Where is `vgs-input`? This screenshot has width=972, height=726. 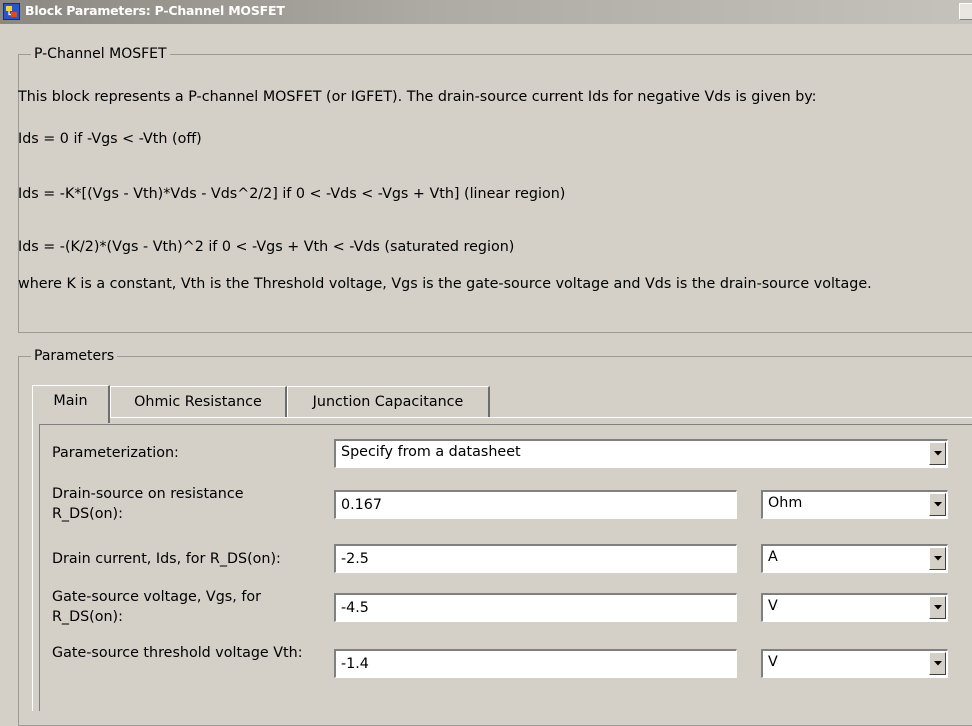 vgs-input is located at coordinates (535, 607).